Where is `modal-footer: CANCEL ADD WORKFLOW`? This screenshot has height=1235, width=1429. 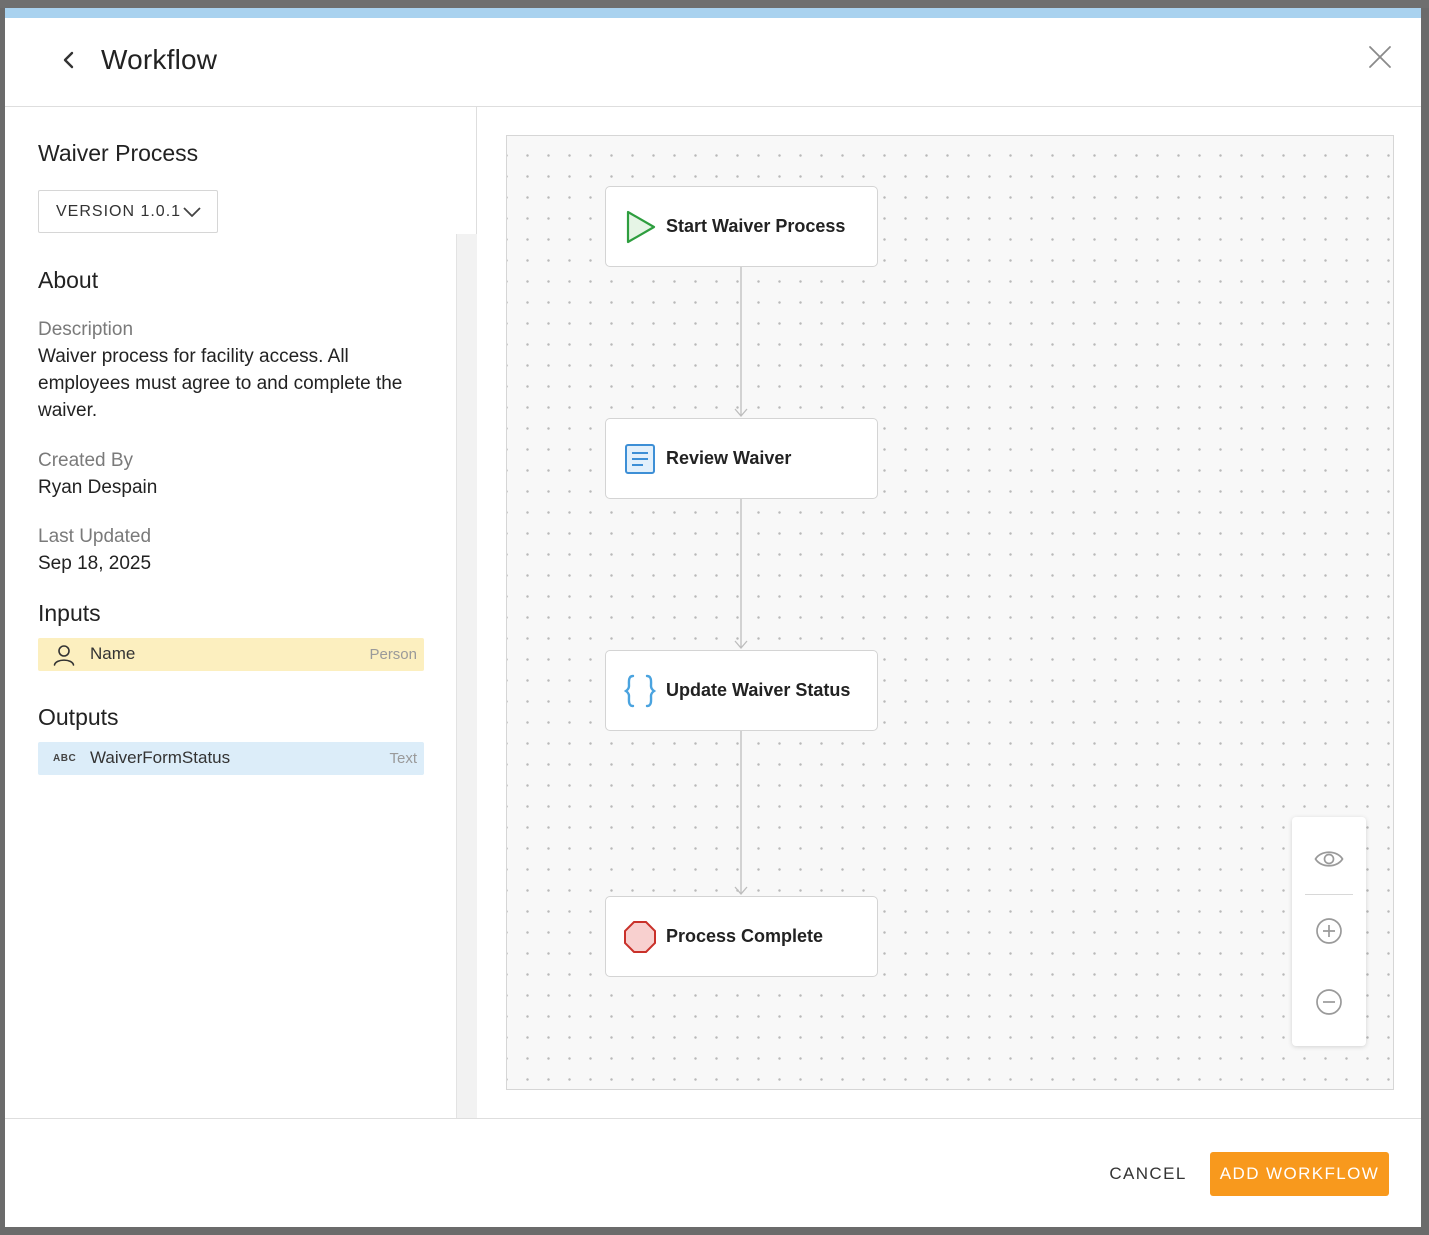 modal-footer: CANCEL ADD WORKFLOW is located at coordinates (713, 1172).